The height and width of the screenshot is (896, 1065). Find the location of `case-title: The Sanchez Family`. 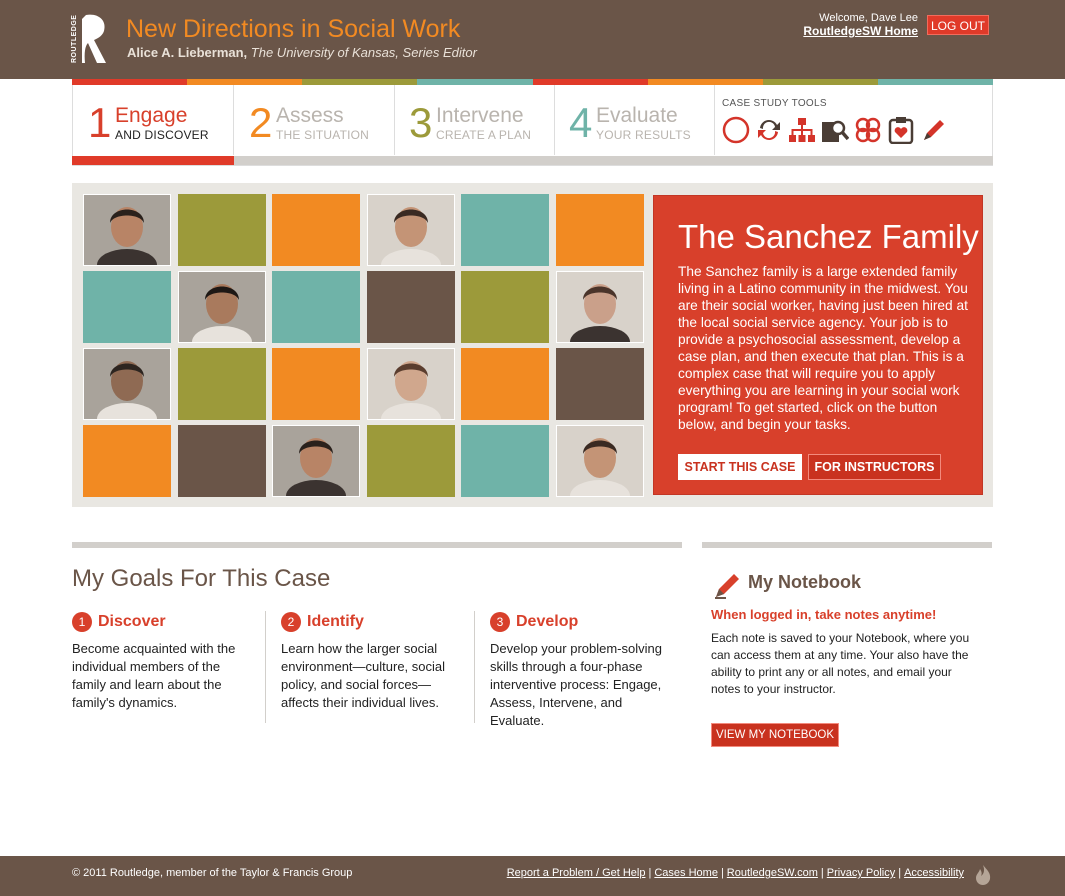

case-title: The Sanchez Family is located at coordinates (828, 236).